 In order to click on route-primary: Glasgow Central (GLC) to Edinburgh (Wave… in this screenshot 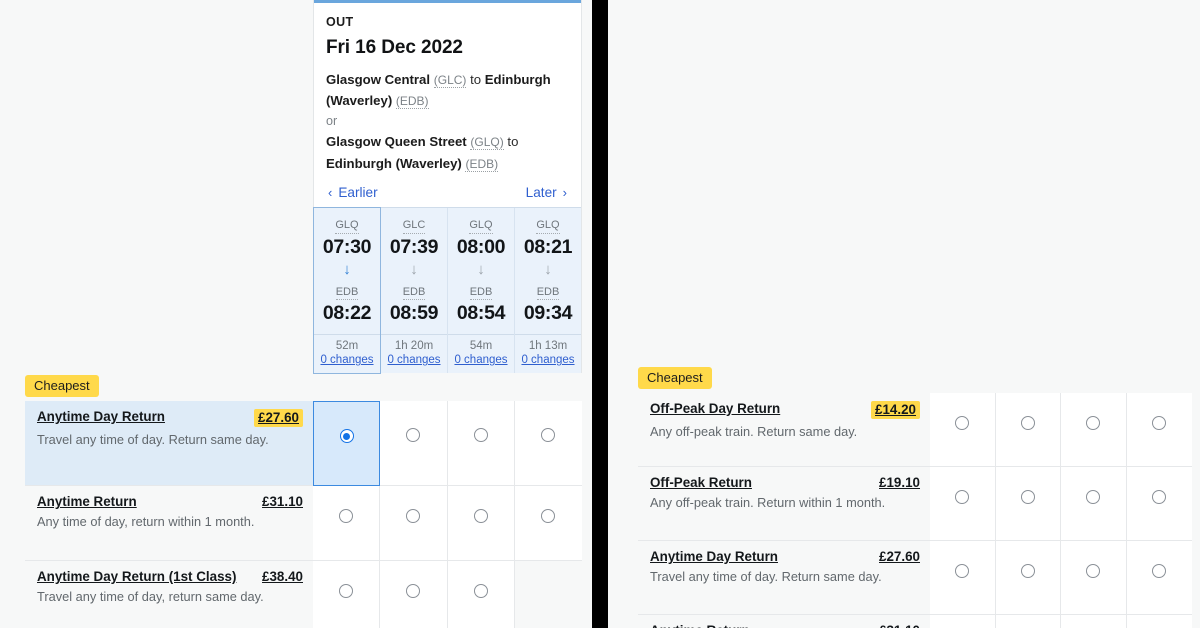, I will do `click(447, 90)`.